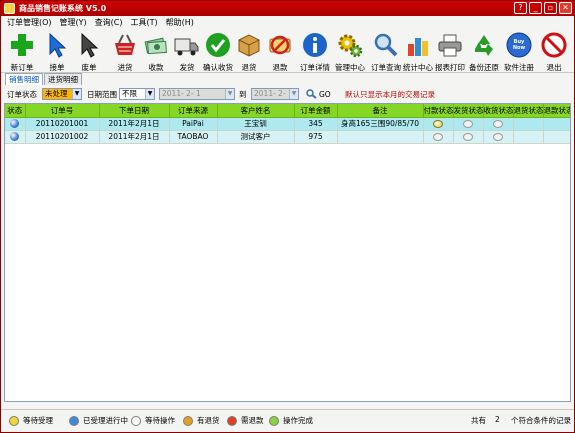 The width and height of the screenshot is (575, 433). Describe the element at coordinates (528, 137) in the screenshot. I see `returned-cell` at that location.